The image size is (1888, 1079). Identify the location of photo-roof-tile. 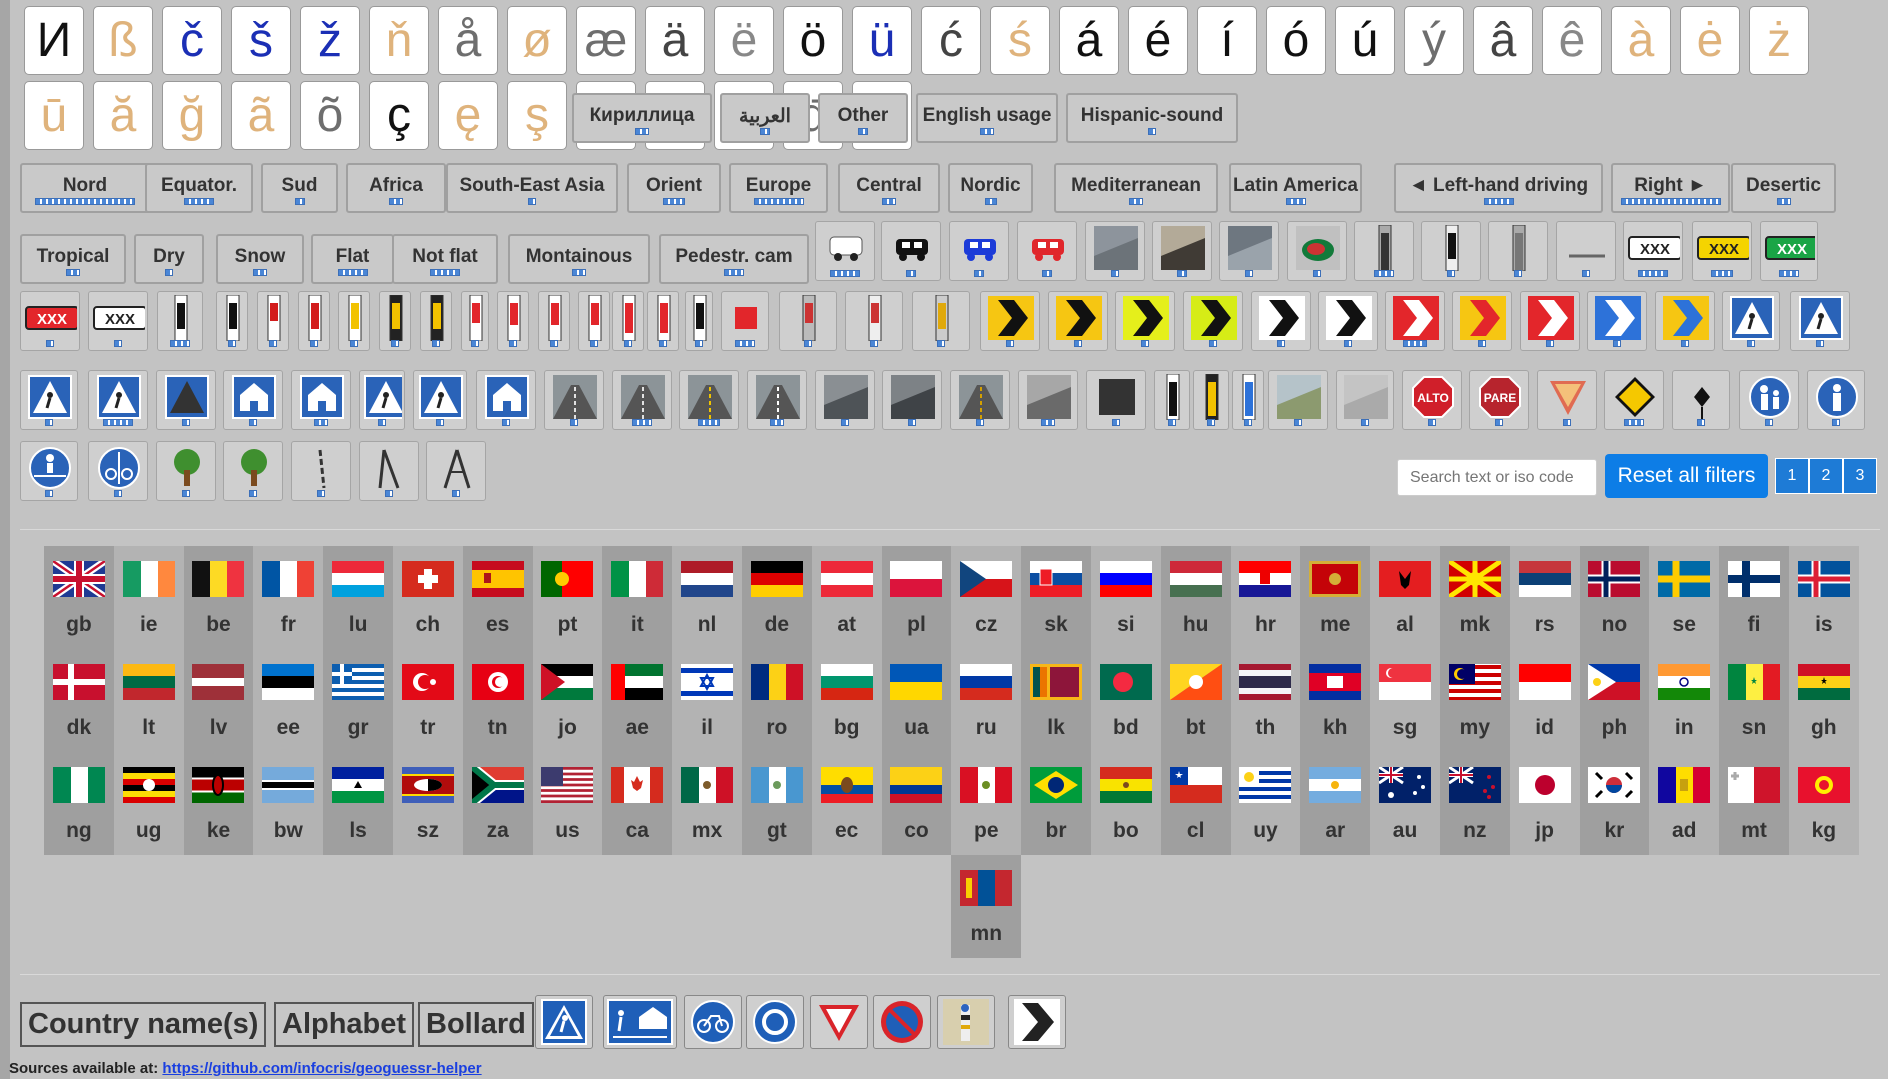
(1249, 251).